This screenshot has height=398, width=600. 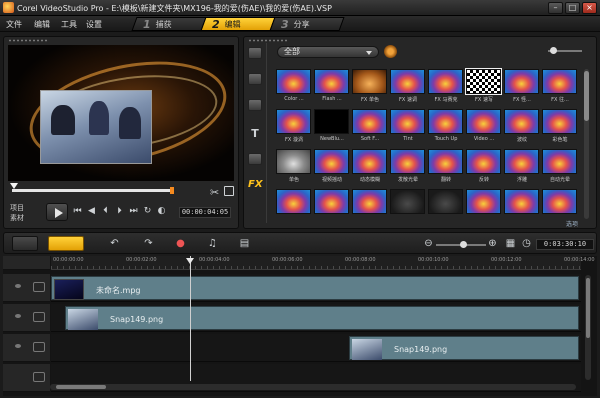 I want to click on mode-project-label: 项目, so click(x=17, y=208).